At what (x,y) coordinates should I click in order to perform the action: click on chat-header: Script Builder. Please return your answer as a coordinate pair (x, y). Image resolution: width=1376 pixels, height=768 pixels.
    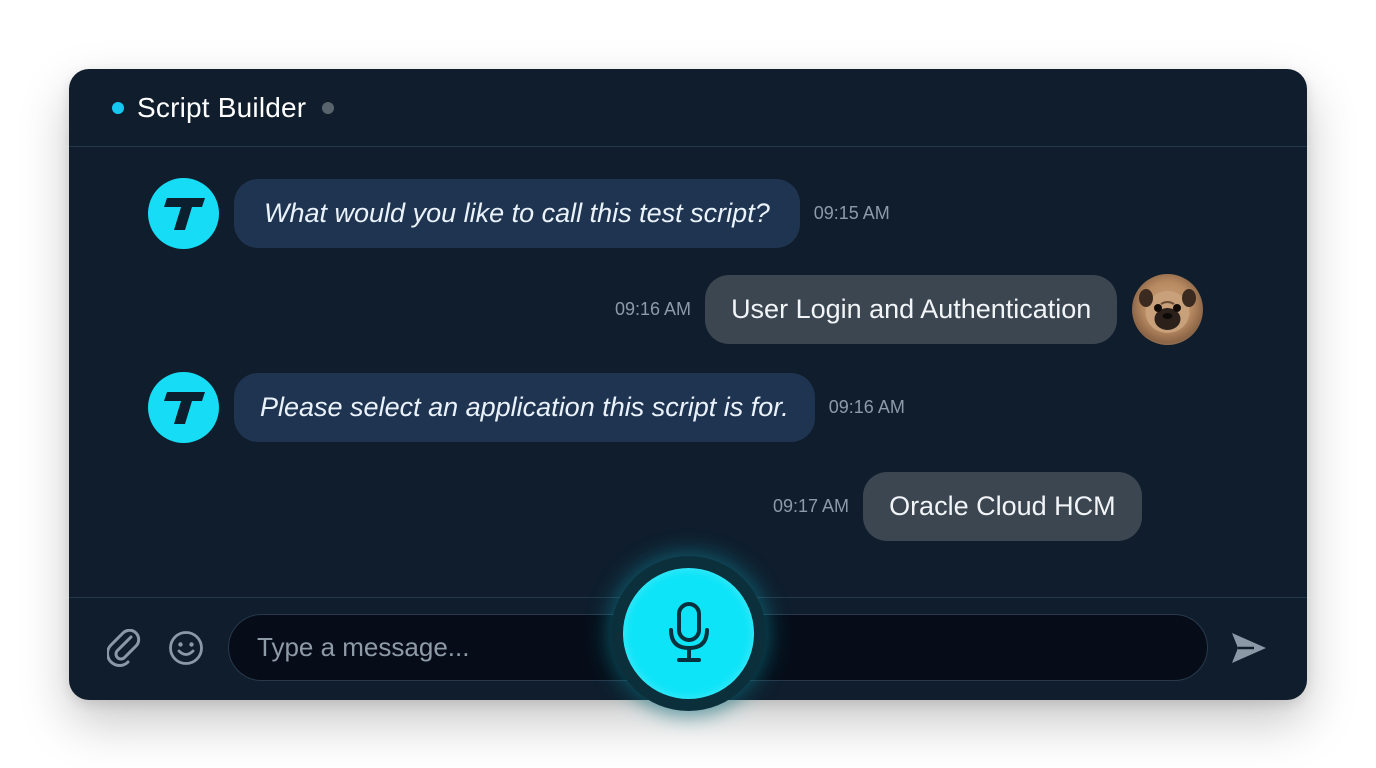
    Looking at the image, I should click on (688, 108).